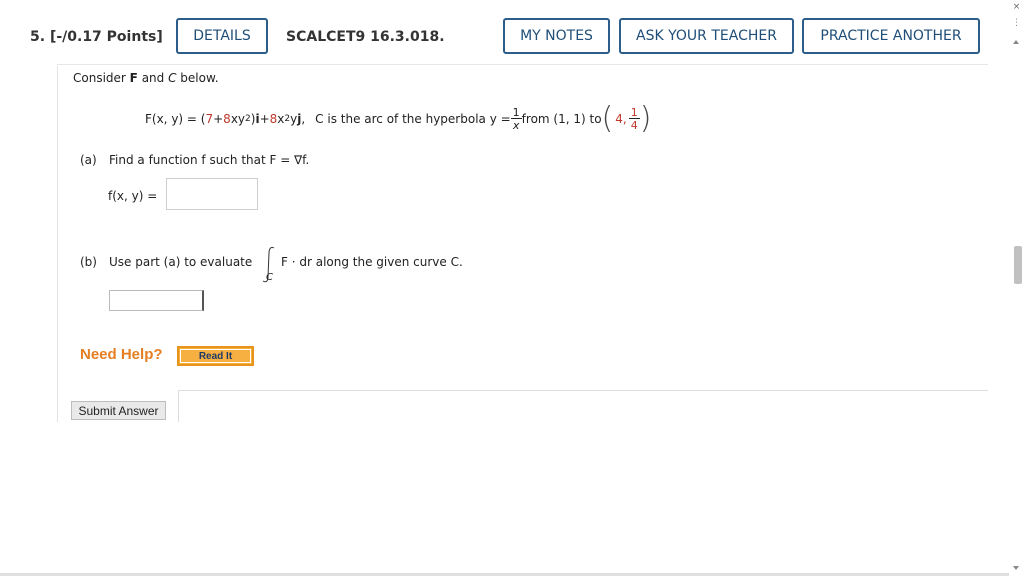  Describe the element at coordinates (1016, 42) in the screenshot. I see `scroll-up-icon` at that location.